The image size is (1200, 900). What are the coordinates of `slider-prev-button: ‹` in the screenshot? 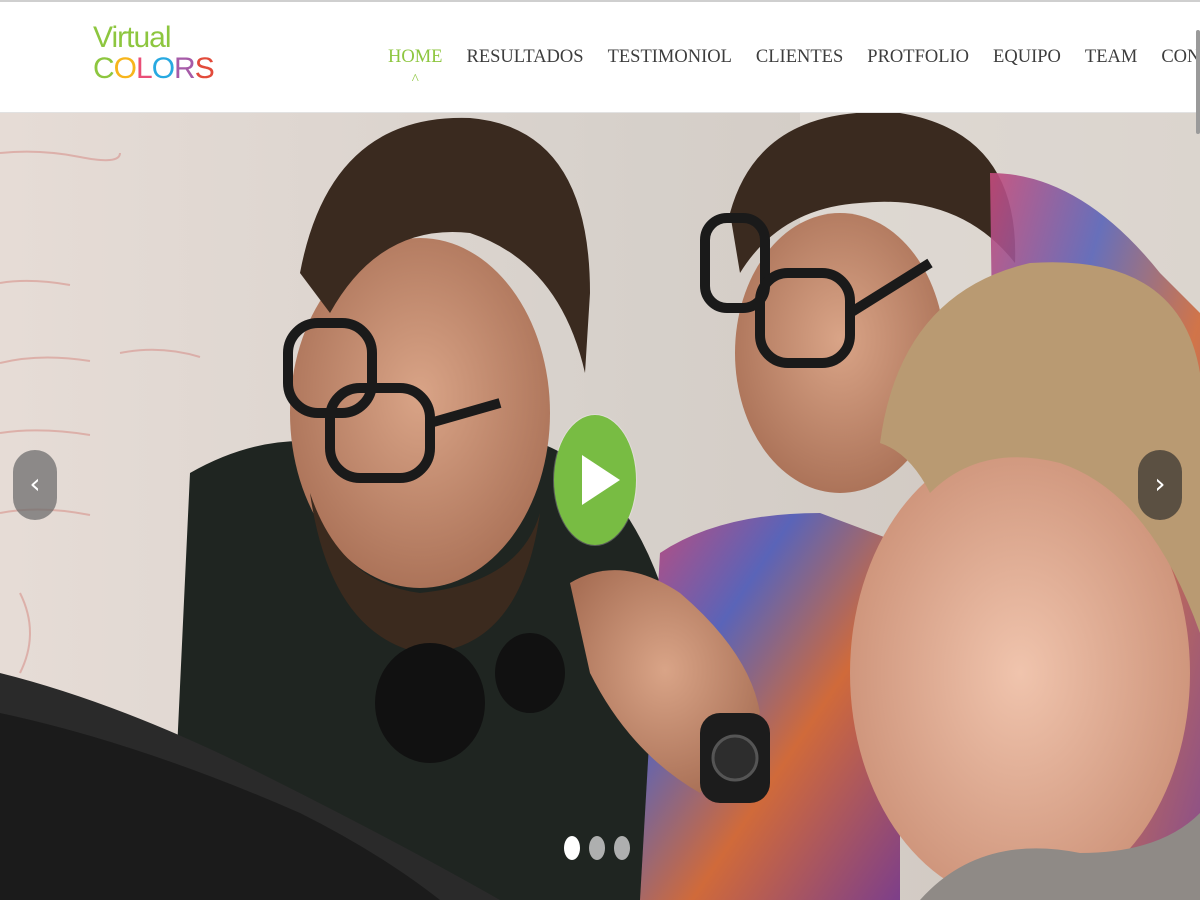 It's located at (35, 485).